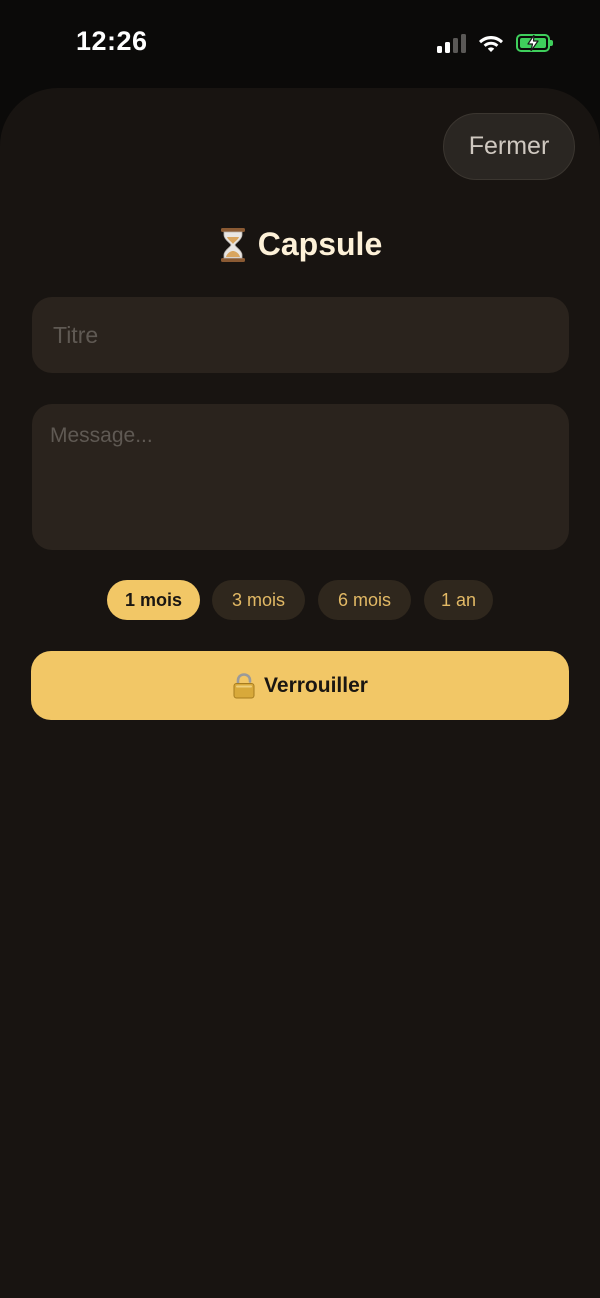 The width and height of the screenshot is (600, 1298). I want to click on duration-chip-3-months: 3 mois, so click(258, 600).